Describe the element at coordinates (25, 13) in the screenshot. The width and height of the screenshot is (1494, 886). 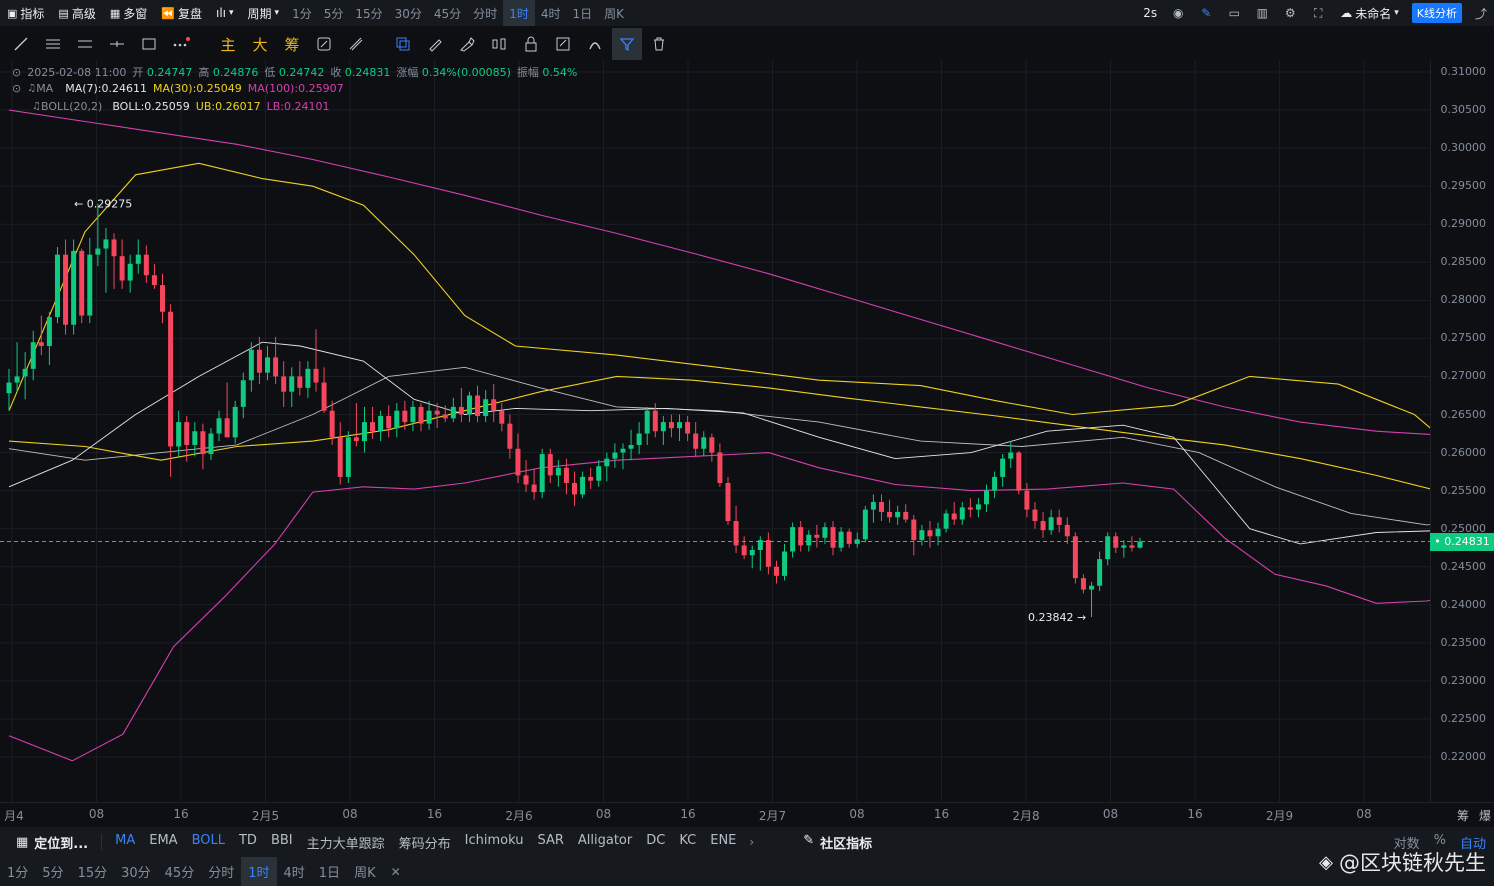
I see `indicators-button: ▣ 指标` at that location.